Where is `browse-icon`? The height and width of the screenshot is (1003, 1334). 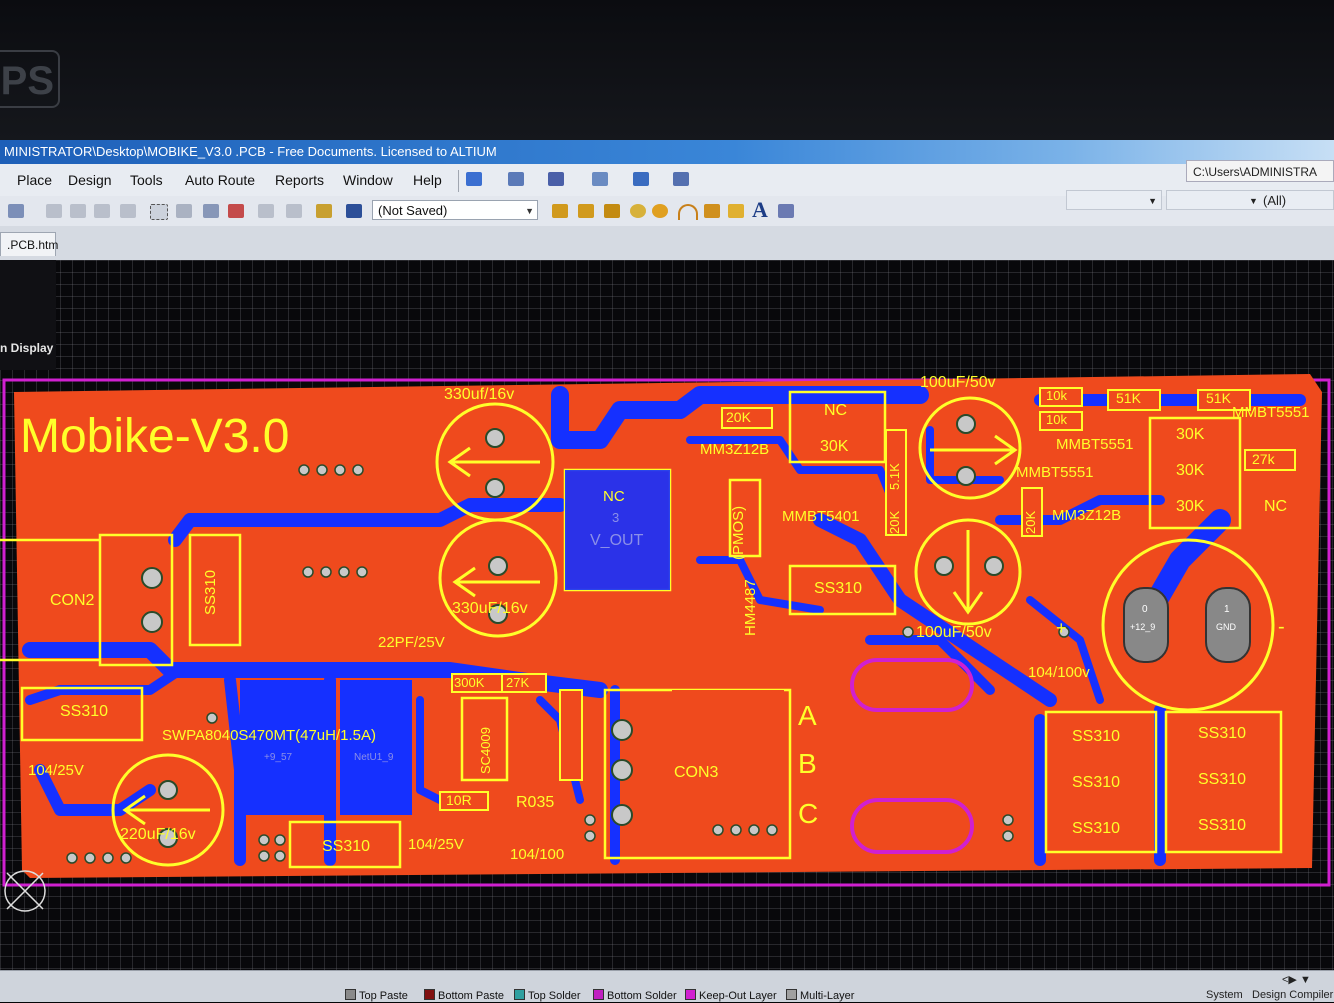 browse-icon is located at coordinates (16, 211).